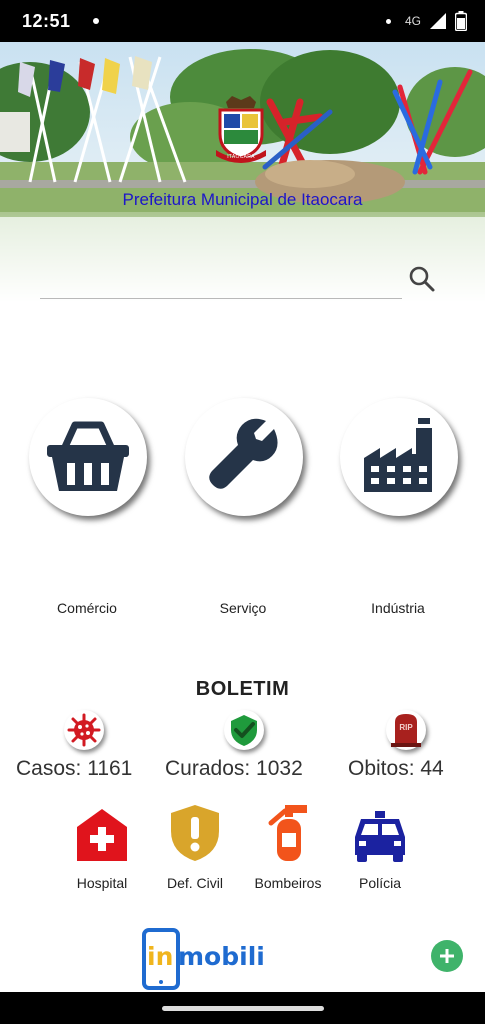 The image size is (485, 1024). What do you see at coordinates (287, 833) in the screenshot?
I see `fire-extinguisher-icon` at bounding box center [287, 833].